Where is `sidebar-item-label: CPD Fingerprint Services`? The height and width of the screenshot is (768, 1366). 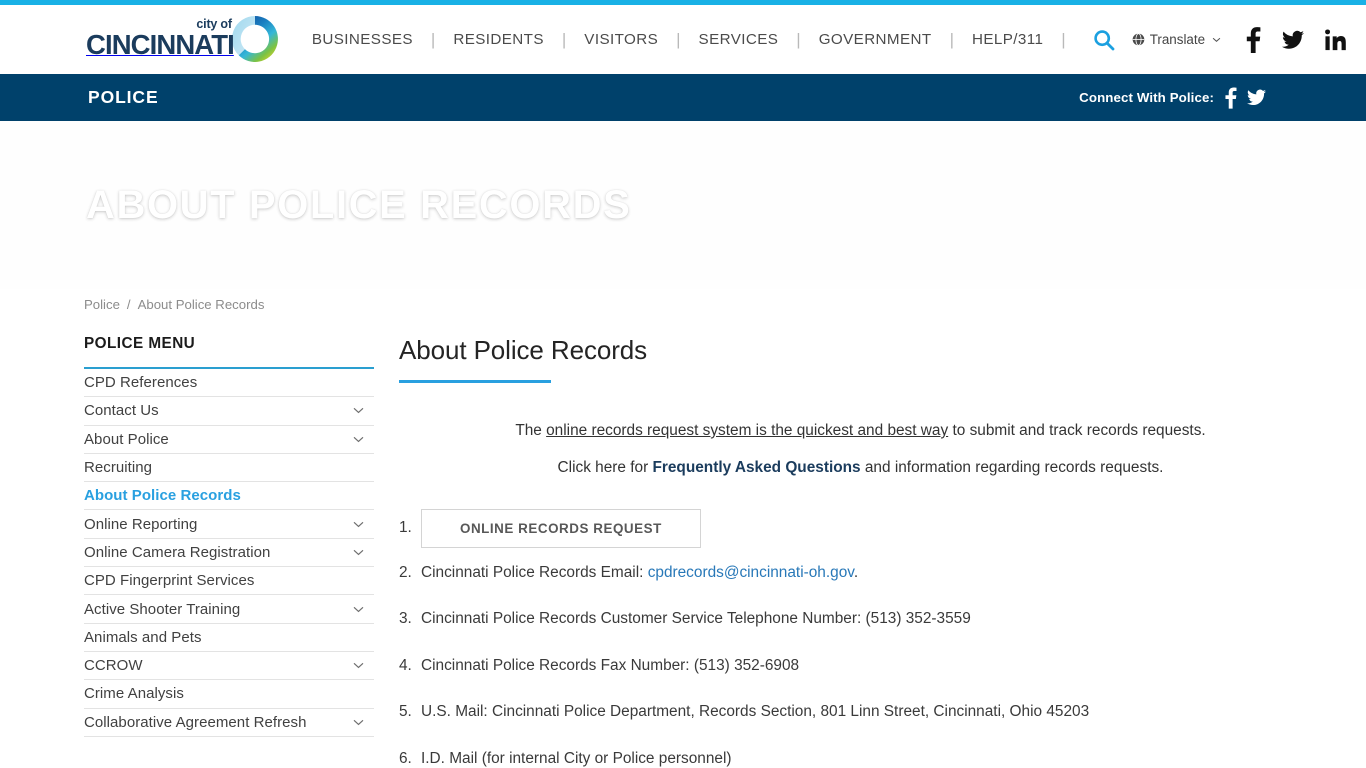
sidebar-item-label: CPD Fingerprint Services is located at coordinates (169, 580).